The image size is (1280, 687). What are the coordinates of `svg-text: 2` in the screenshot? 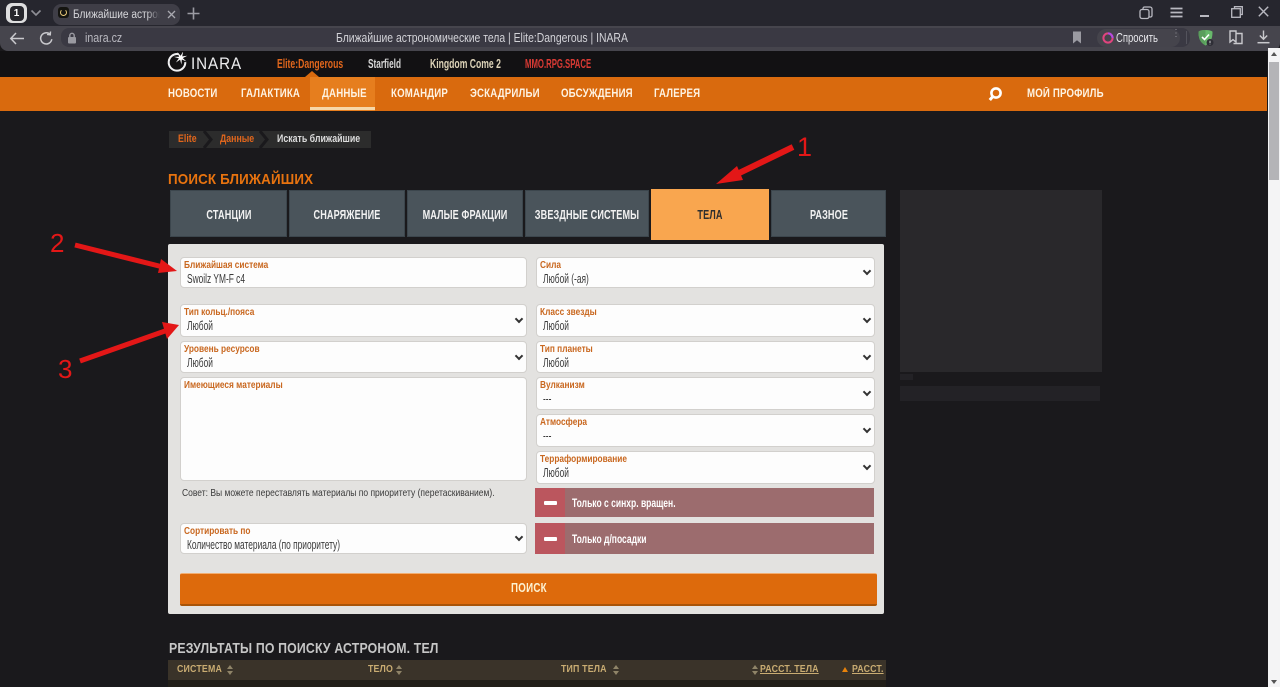 It's located at (57, 243).